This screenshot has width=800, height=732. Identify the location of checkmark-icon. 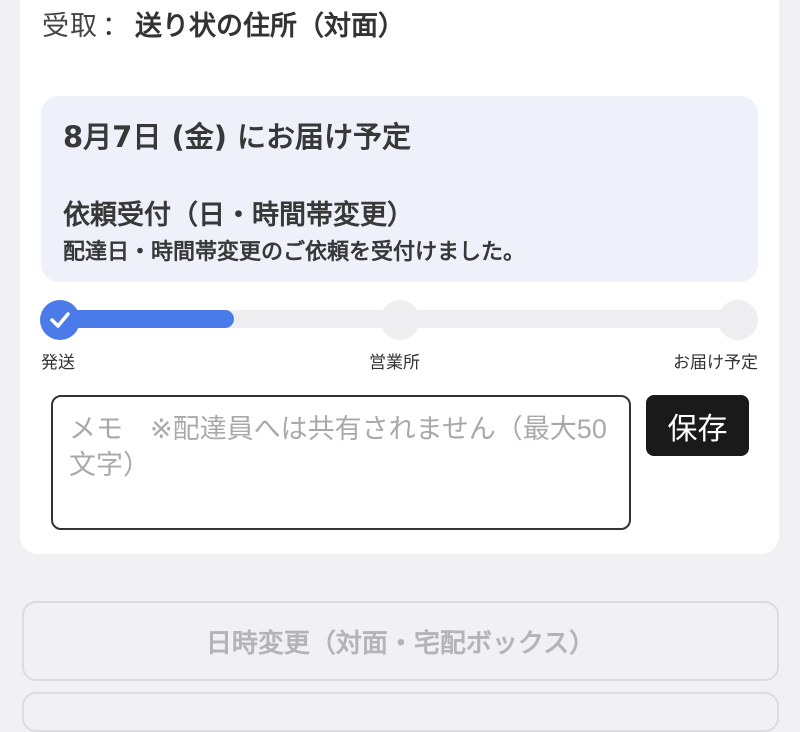
(60, 320).